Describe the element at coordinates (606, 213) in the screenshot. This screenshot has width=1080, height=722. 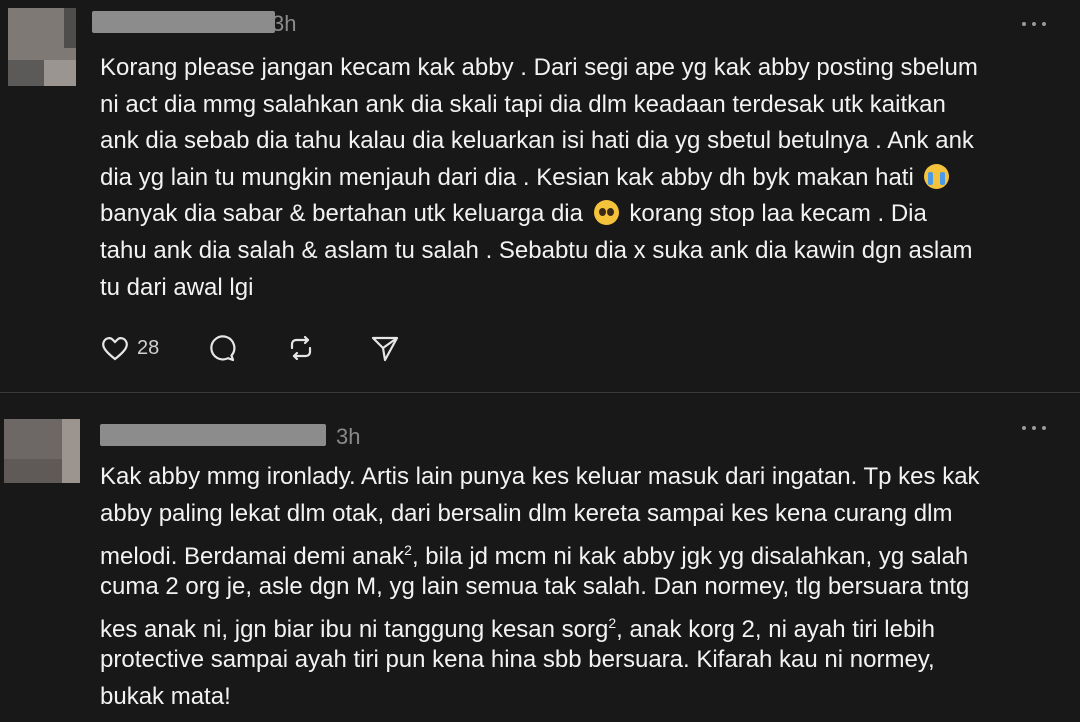
I see `pleading-face-icon` at that location.